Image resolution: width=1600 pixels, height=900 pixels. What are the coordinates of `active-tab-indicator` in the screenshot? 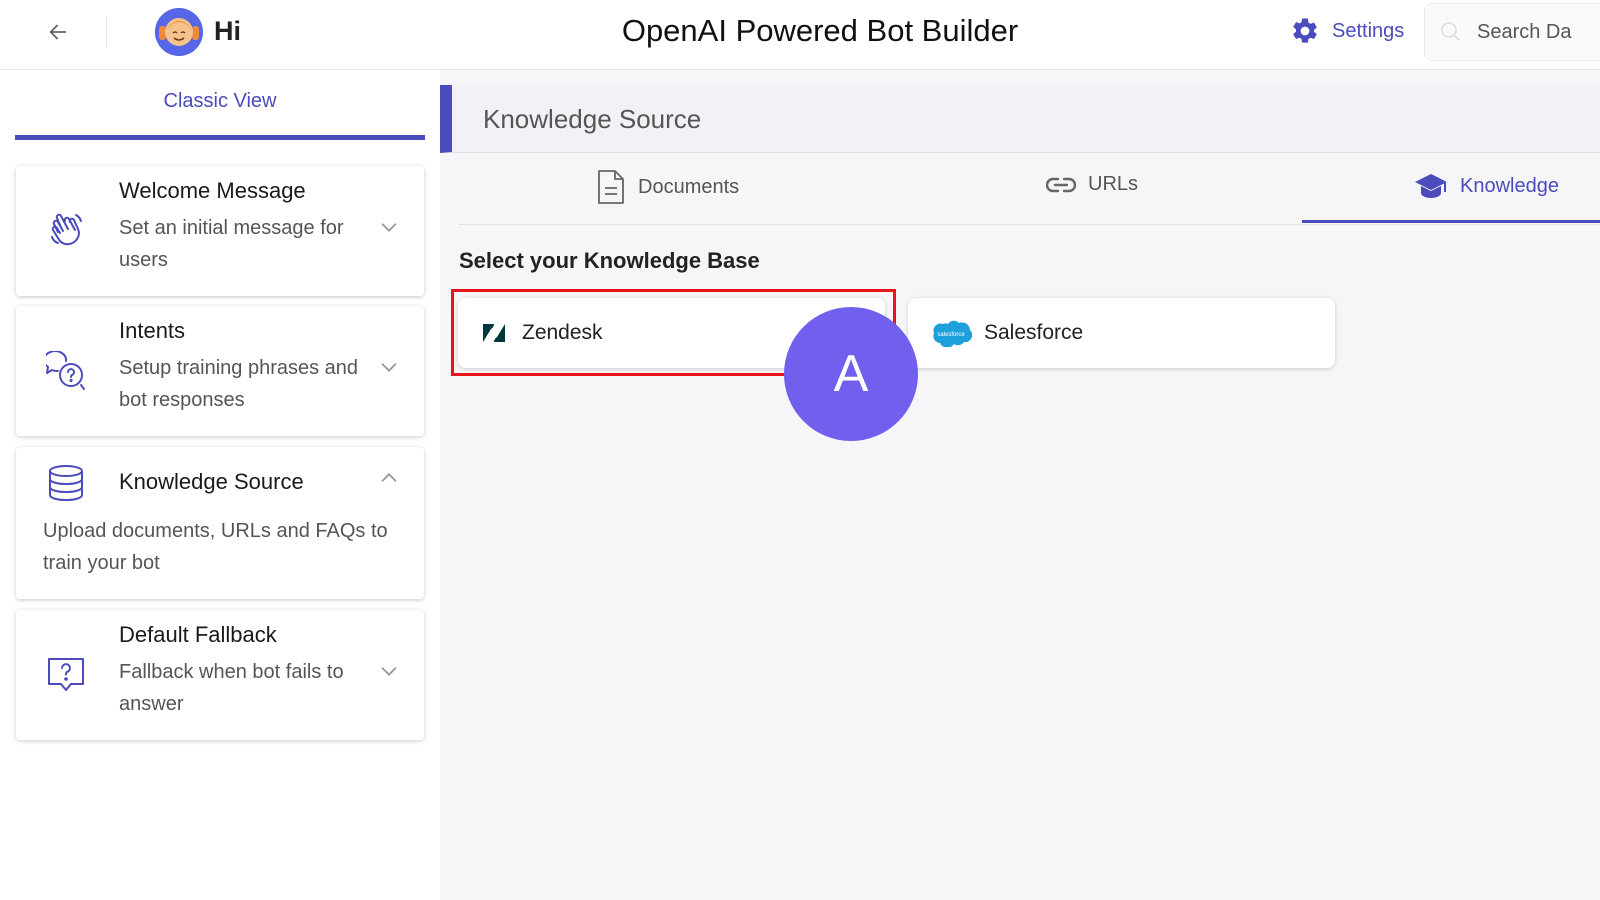 It's located at (1451, 221).